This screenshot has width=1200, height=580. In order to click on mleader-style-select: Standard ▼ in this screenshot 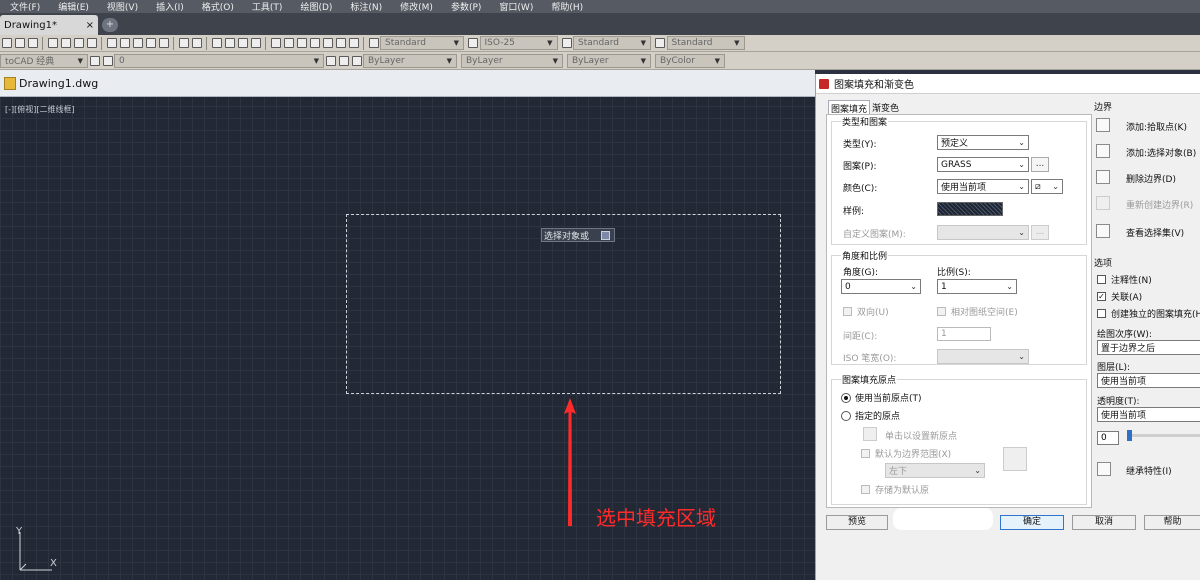, I will do `click(705, 43)`.